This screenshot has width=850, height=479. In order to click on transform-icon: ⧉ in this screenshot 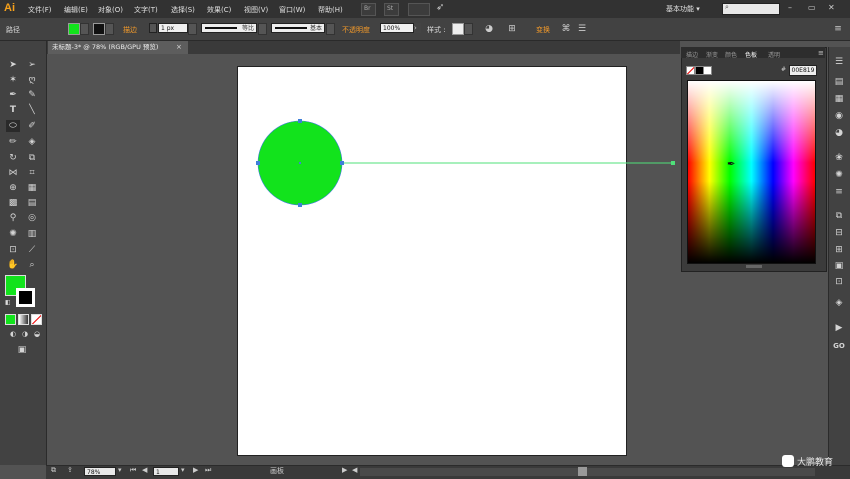, I will do `click(839, 216)`.